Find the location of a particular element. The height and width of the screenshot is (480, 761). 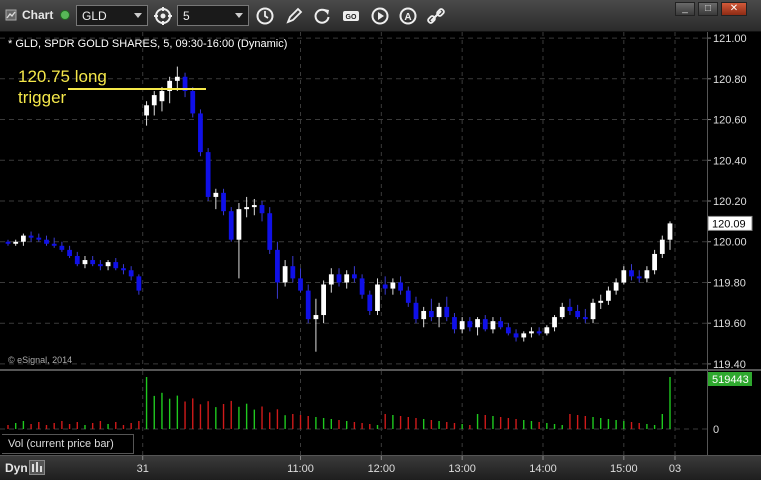

time-tick-label: 31 is located at coordinates (143, 469).